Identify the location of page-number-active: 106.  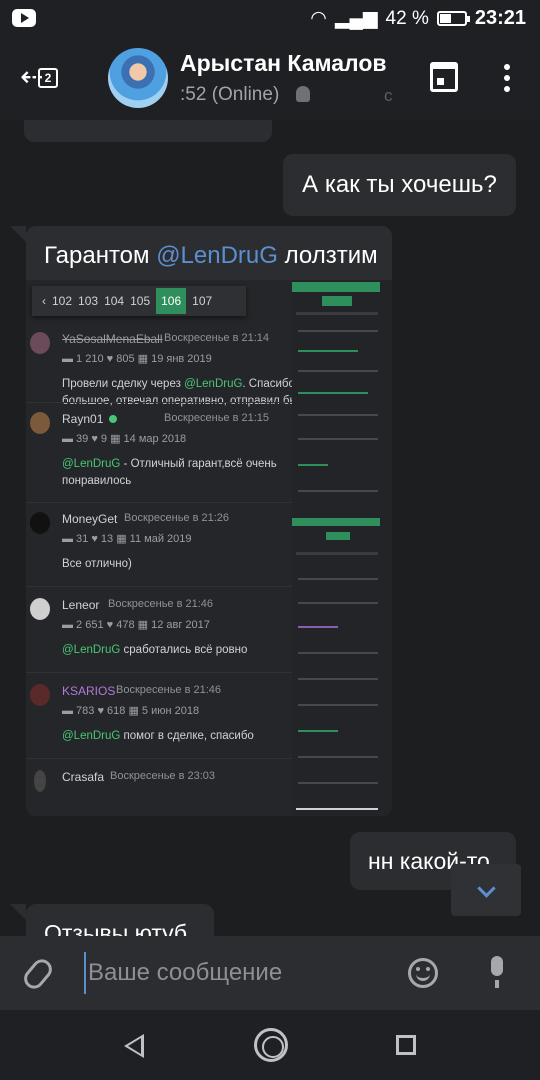
(171, 301).